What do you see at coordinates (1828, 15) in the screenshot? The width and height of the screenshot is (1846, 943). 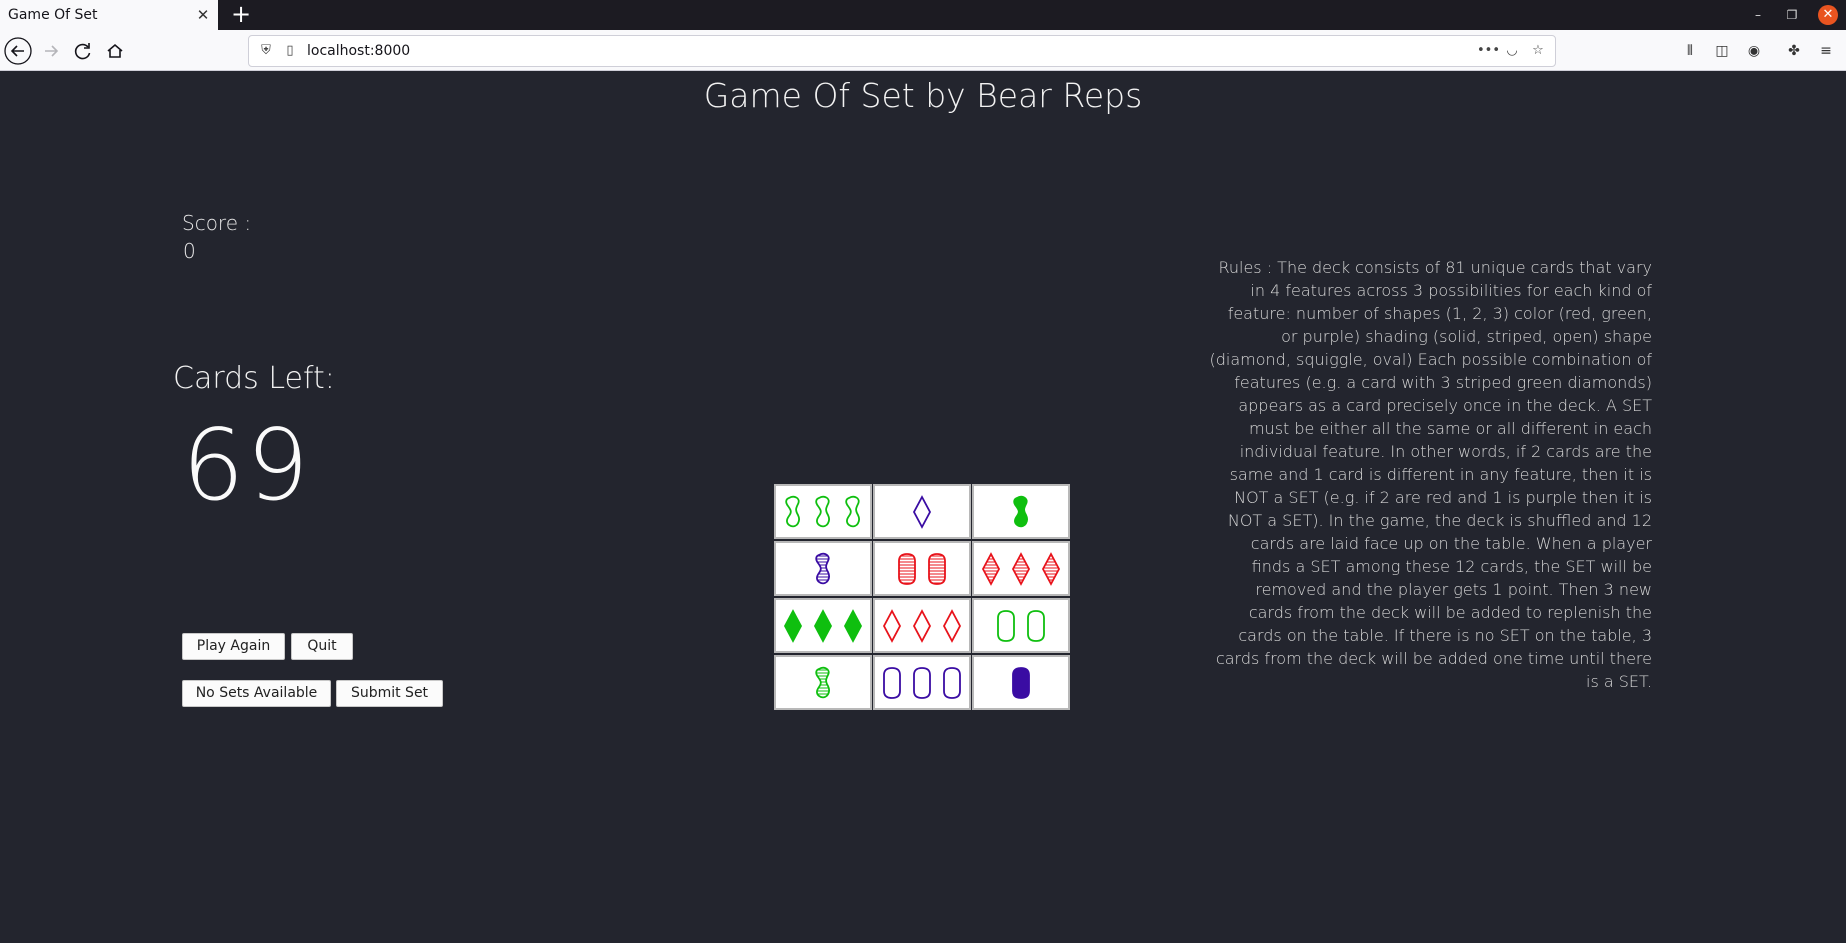 I see `window-close-icon: ✕` at bounding box center [1828, 15].